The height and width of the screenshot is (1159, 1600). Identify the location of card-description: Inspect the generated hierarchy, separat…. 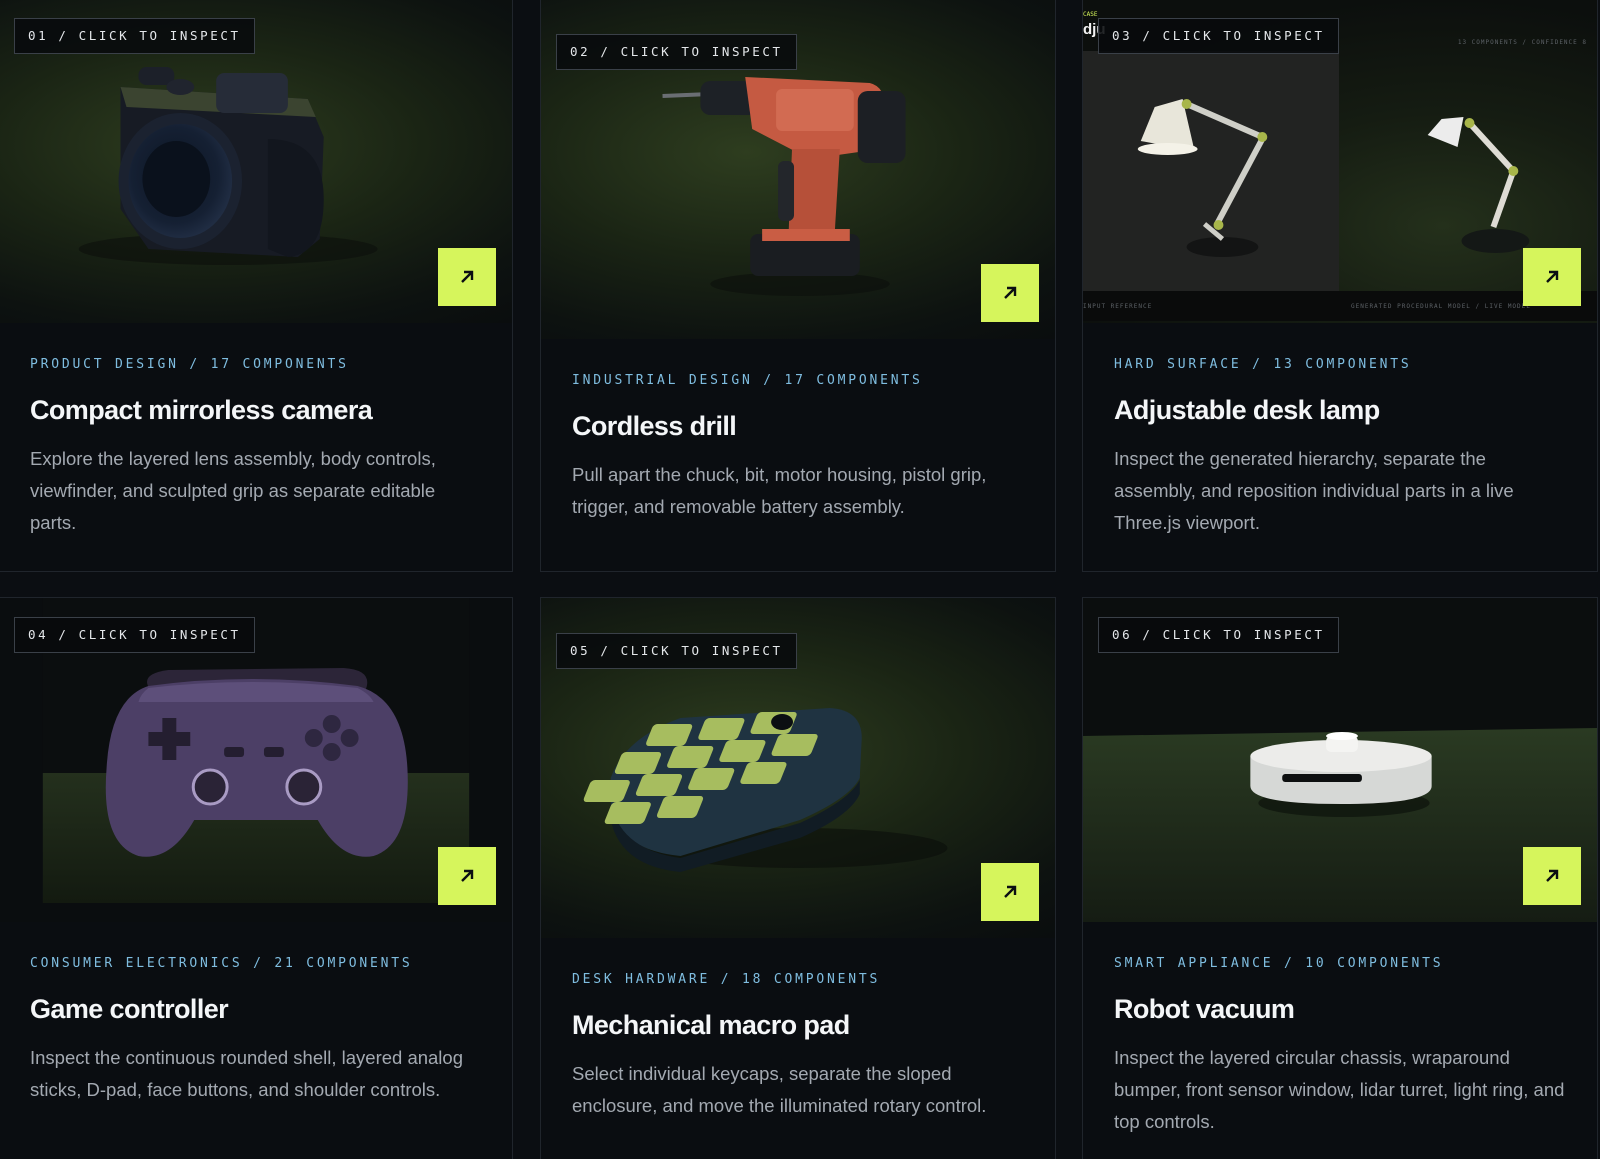
(1314, 490).